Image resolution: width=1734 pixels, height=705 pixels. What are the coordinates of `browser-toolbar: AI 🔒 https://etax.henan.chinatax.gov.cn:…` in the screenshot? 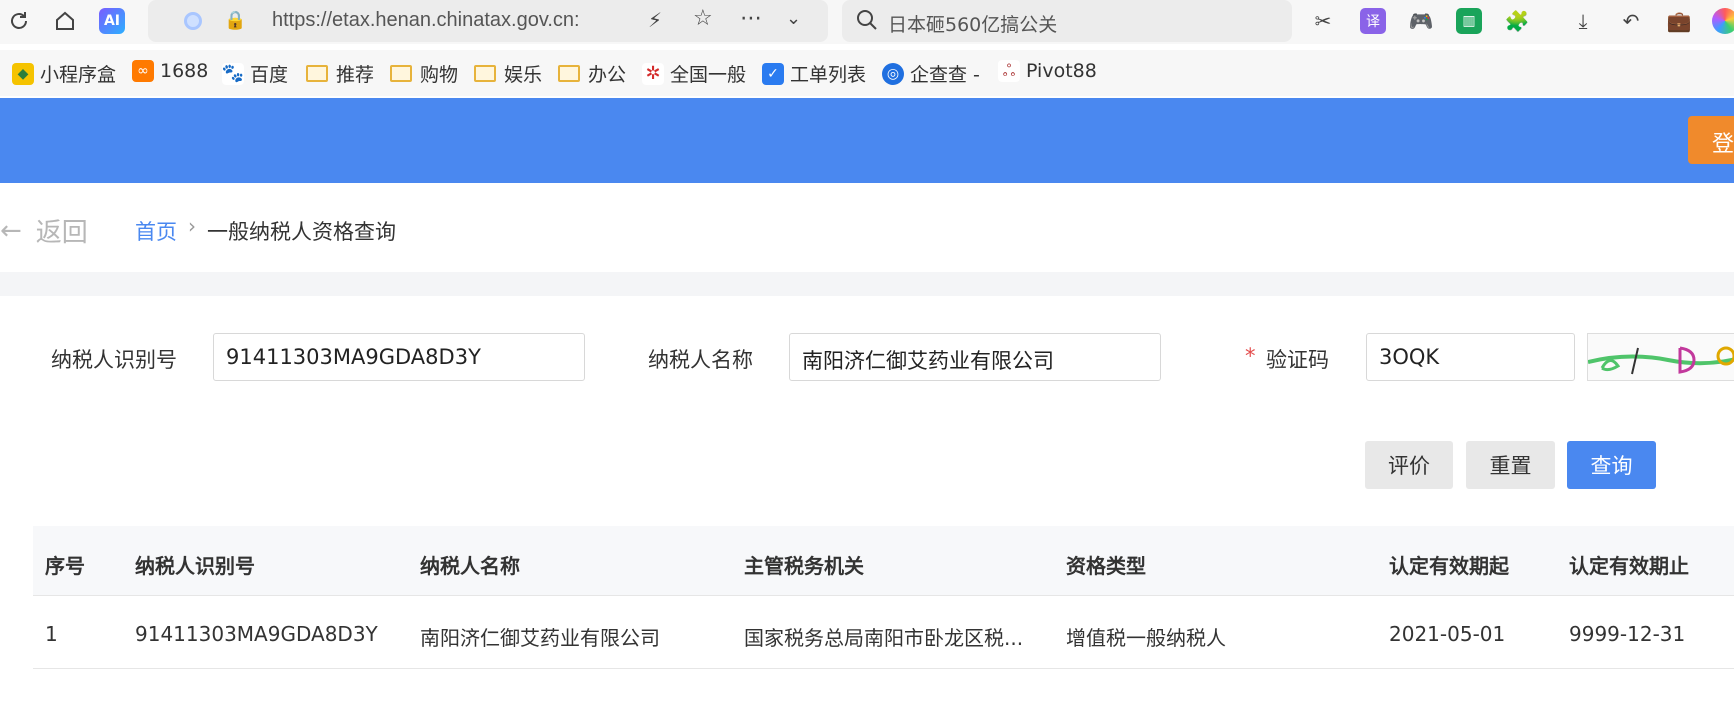 It's located at (867, 22).